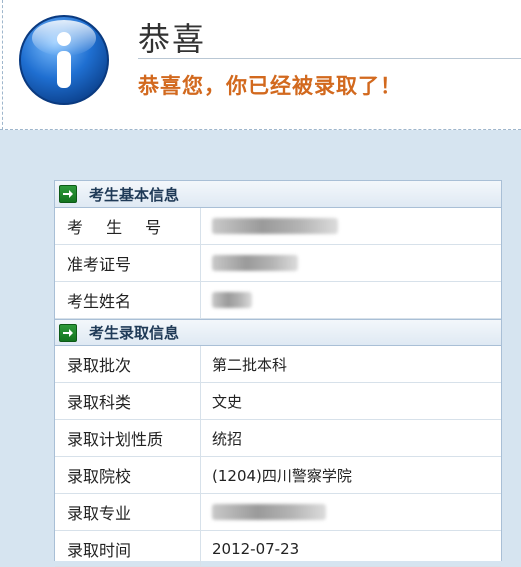  I want to click on row-label: 准考证号, so click(128, 263).